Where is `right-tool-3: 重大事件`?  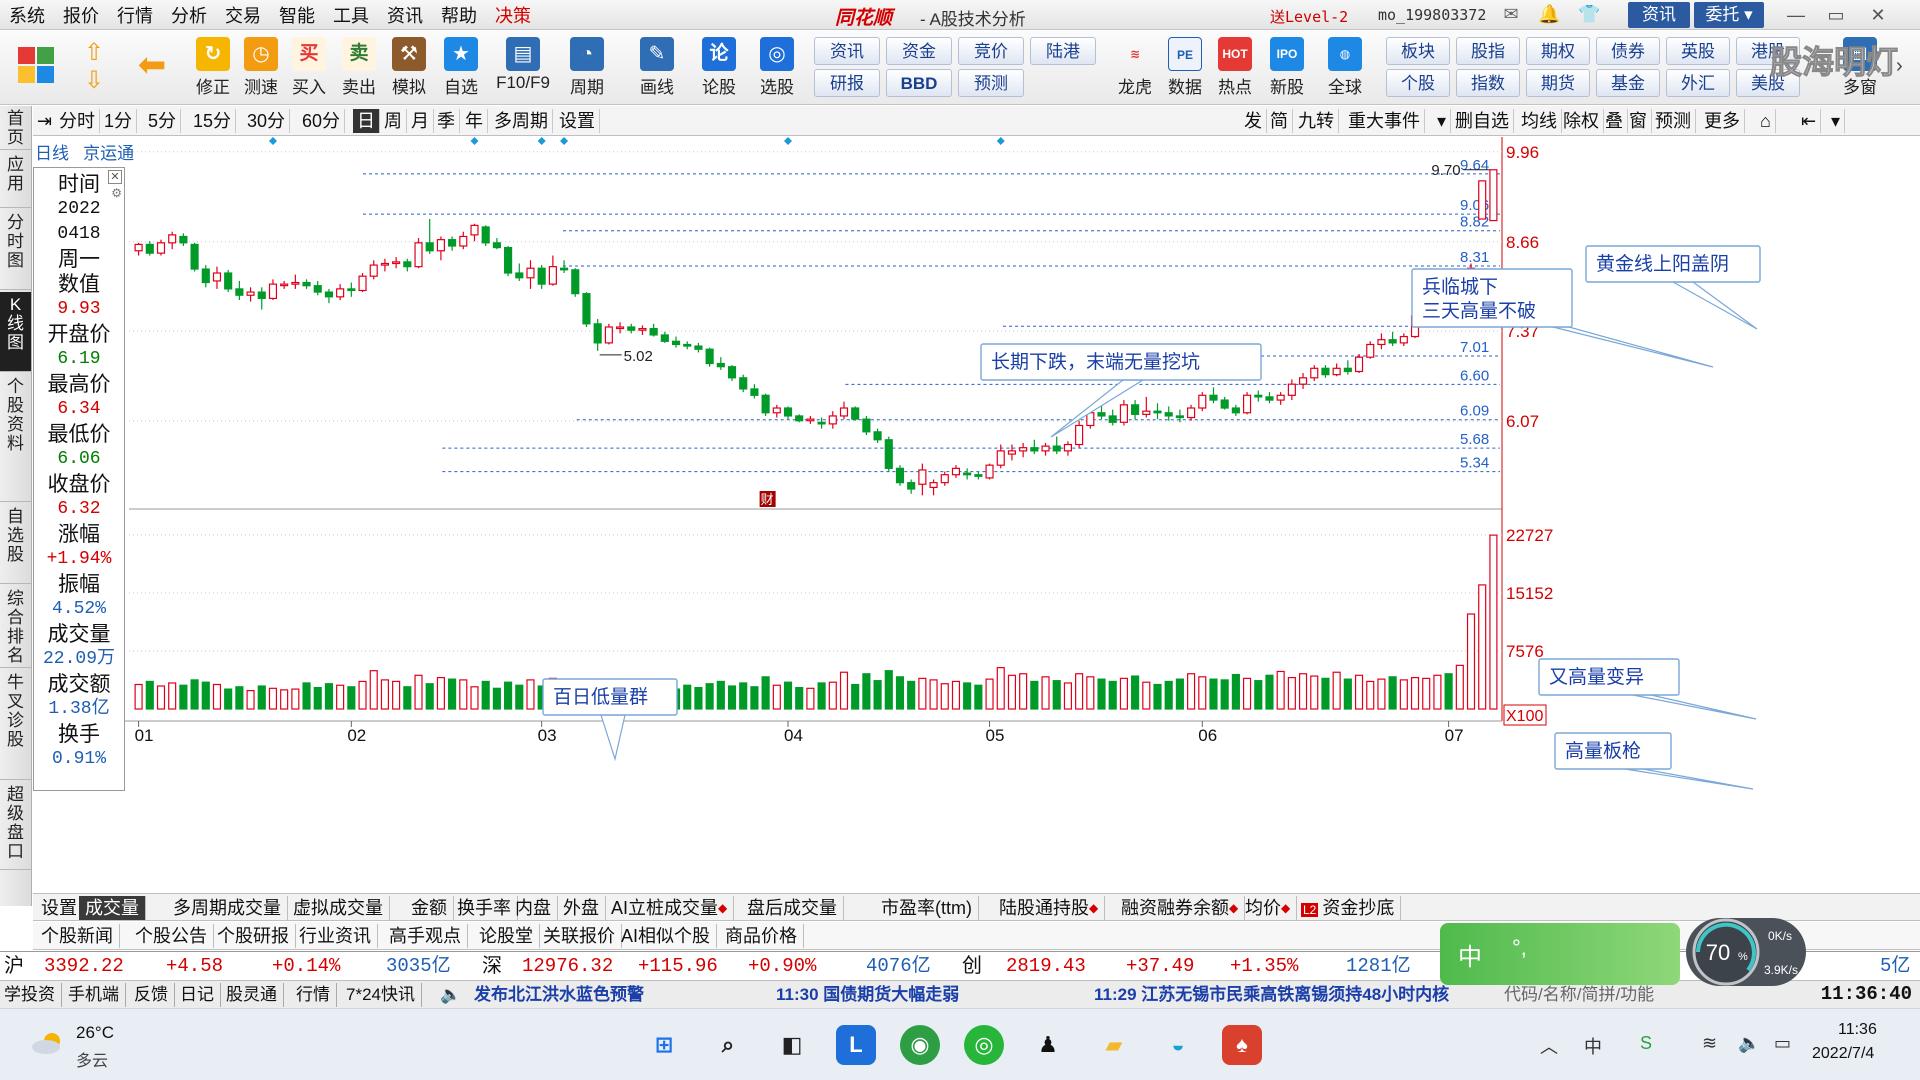
right-tool-3: 重大事件 is located at coordinates (1384, 121).